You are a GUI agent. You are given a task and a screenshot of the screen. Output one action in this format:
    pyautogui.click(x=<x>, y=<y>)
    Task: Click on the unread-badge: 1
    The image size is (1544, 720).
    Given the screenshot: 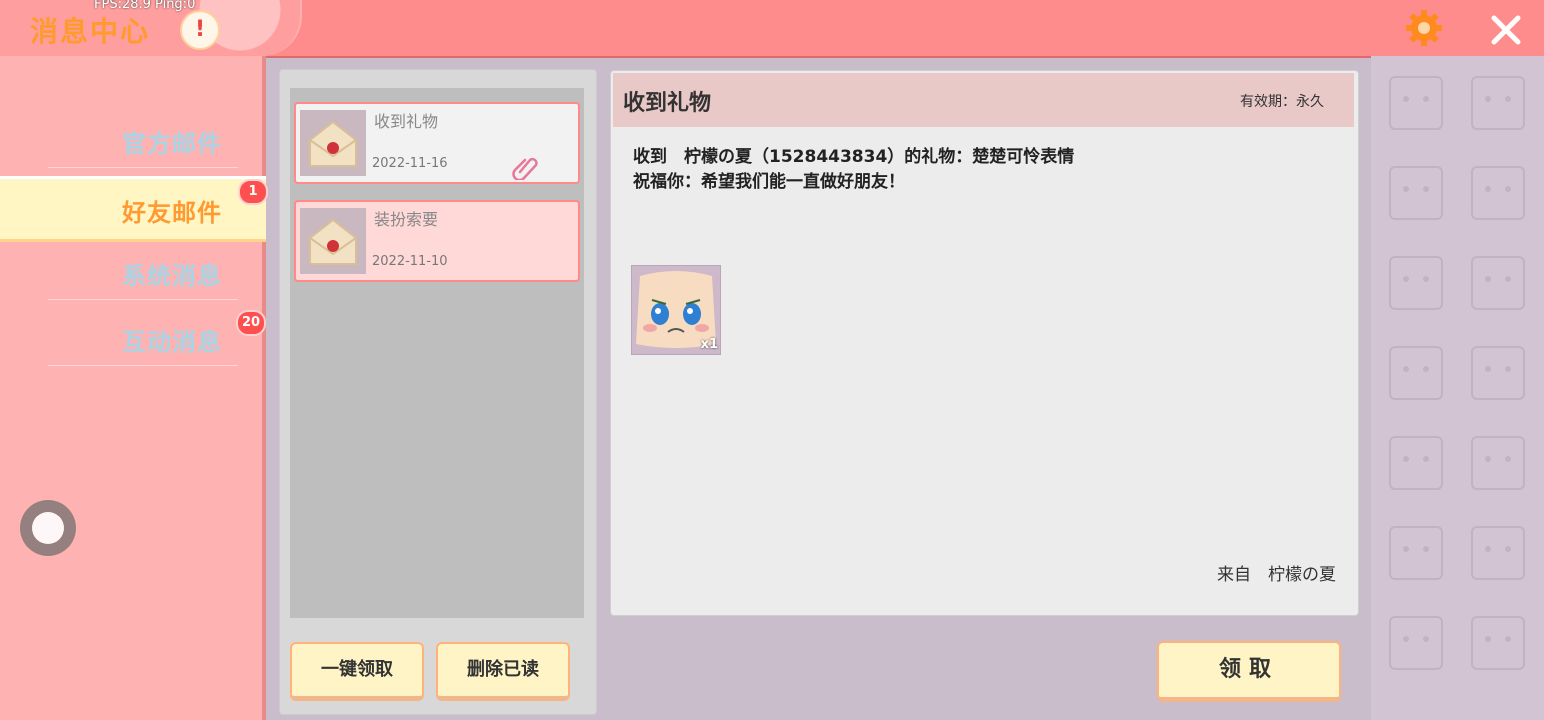 What is the action you would take?
    pyautogui.click(x=253, y=192)
    